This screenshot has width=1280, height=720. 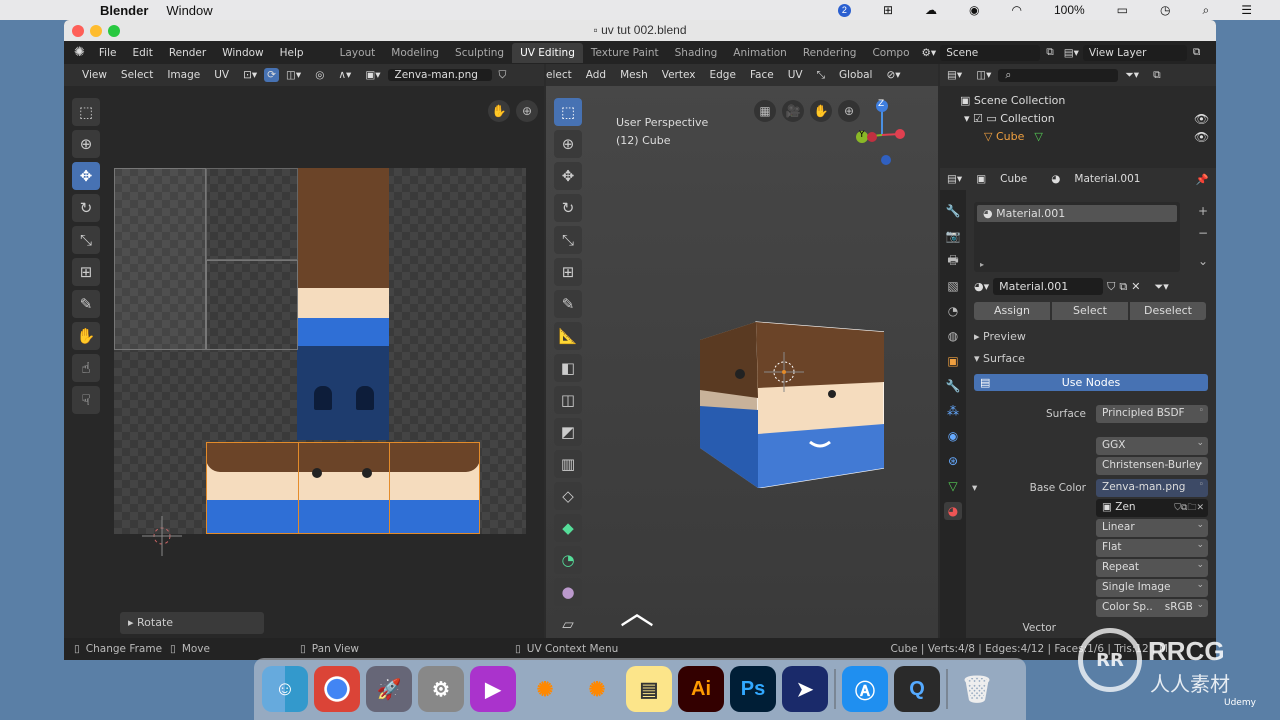 What do you see at coordinates (1090, 311) in the screenshot?
I see `select-button: Select` at bounding box center [1090, 311].